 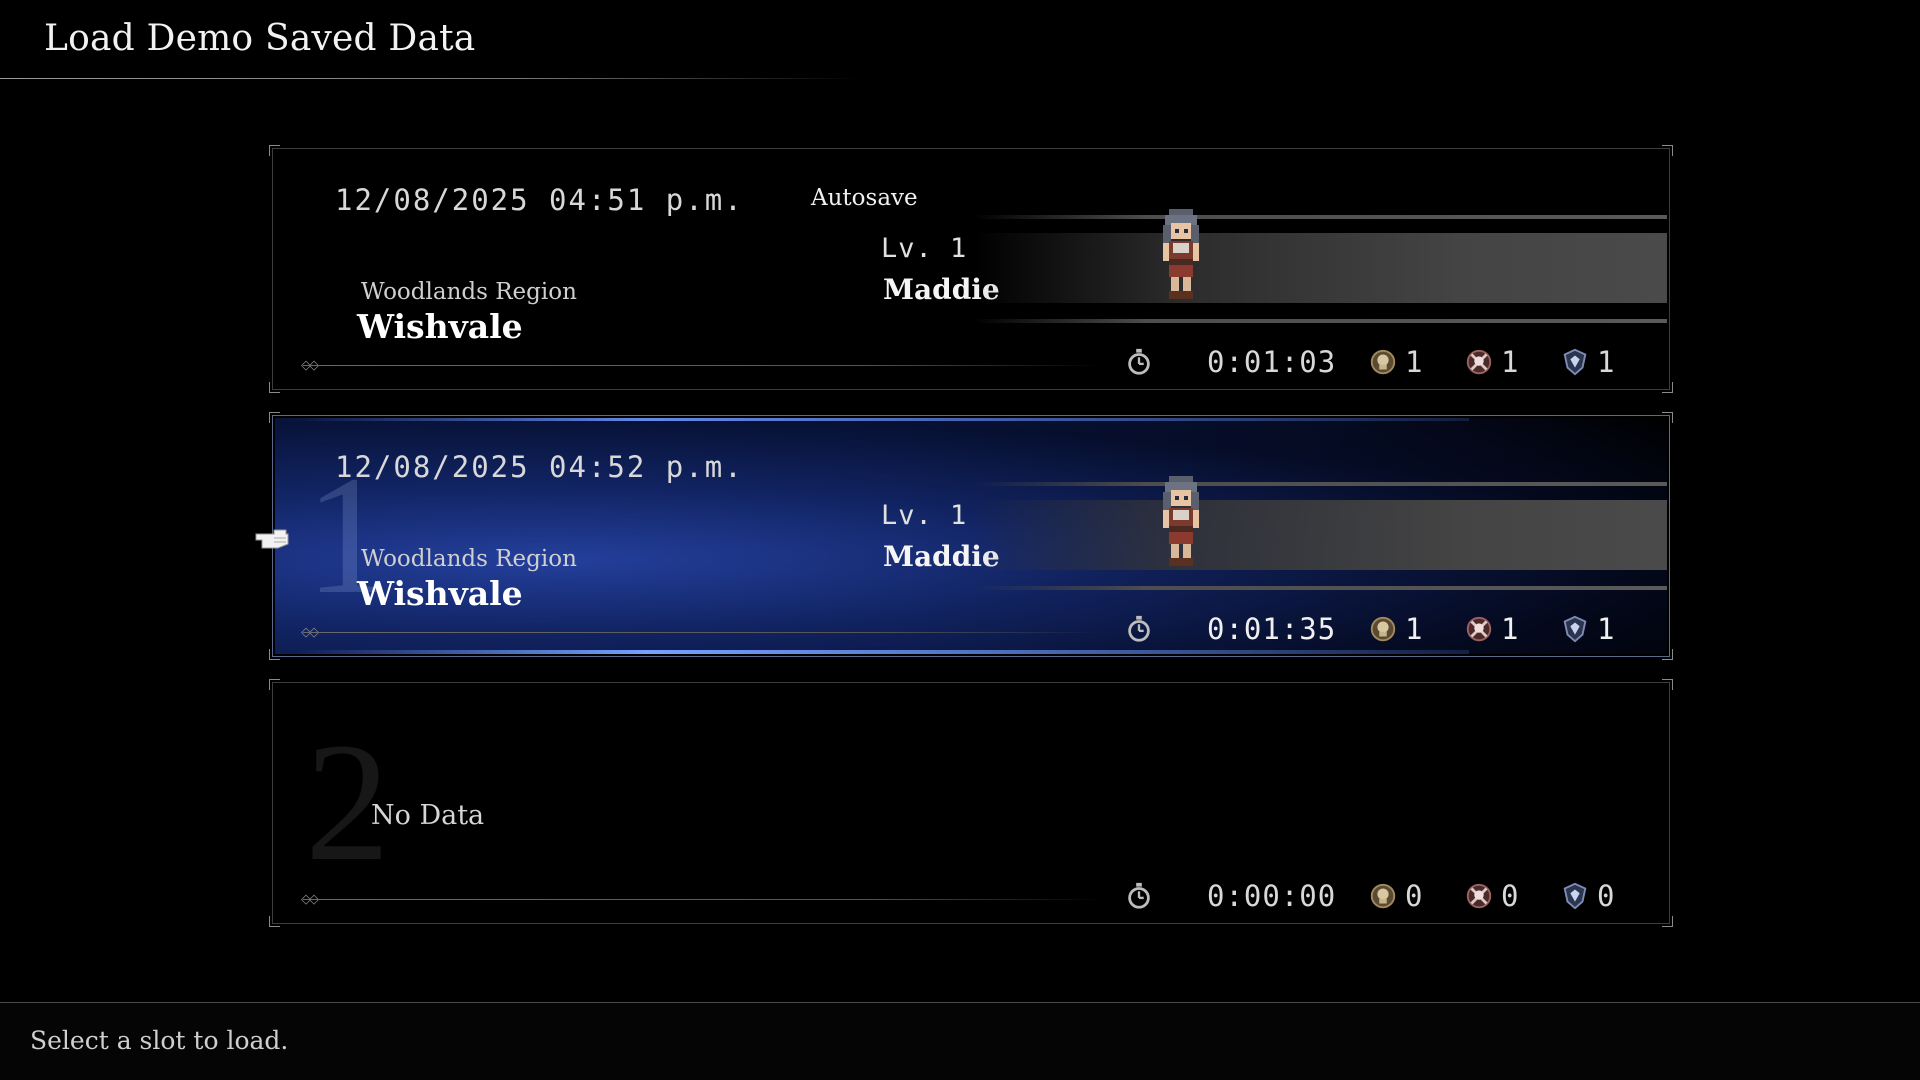 I want to click on slot-stats: 0:00:00 0 0 0, so click(x=1405, y=897).